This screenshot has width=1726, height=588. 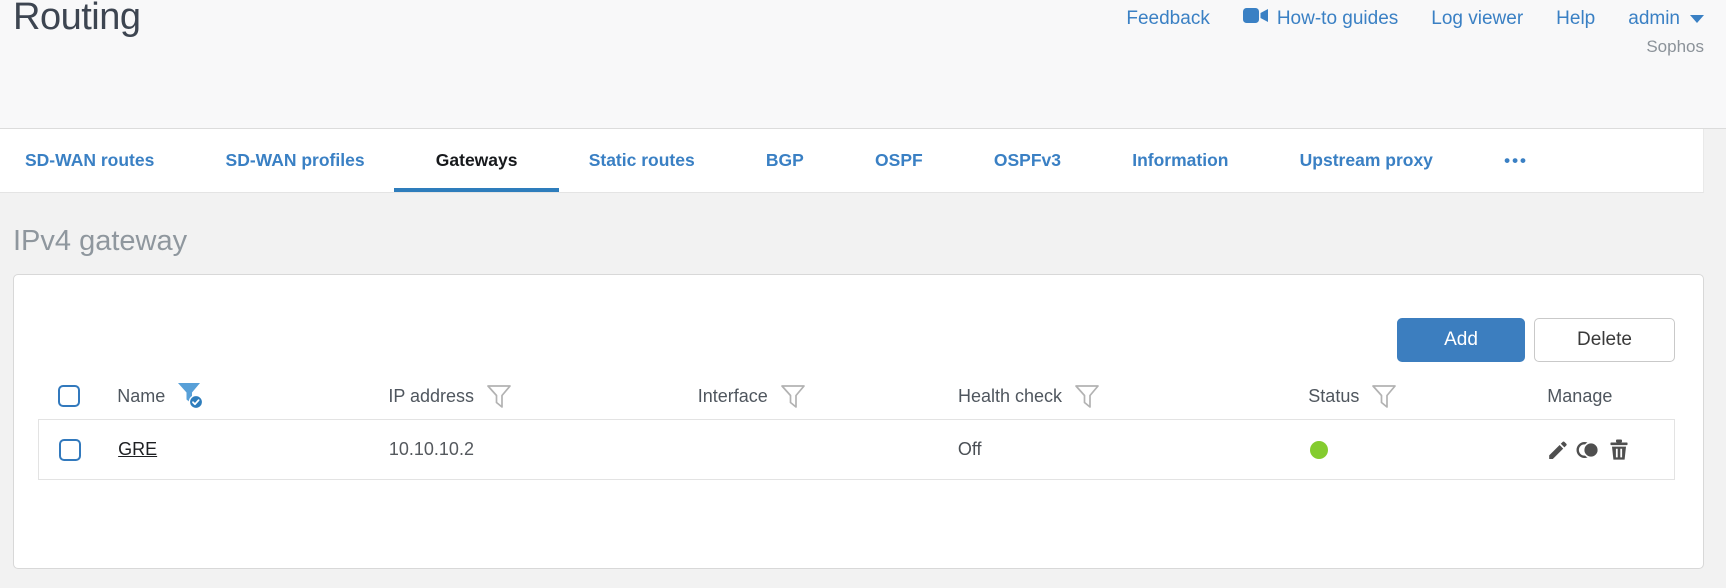 What do you see at coordinates (100, 241) in the screenshot?
I see `section-heading: IPv4 gateway` at bounding box center [100, 241].